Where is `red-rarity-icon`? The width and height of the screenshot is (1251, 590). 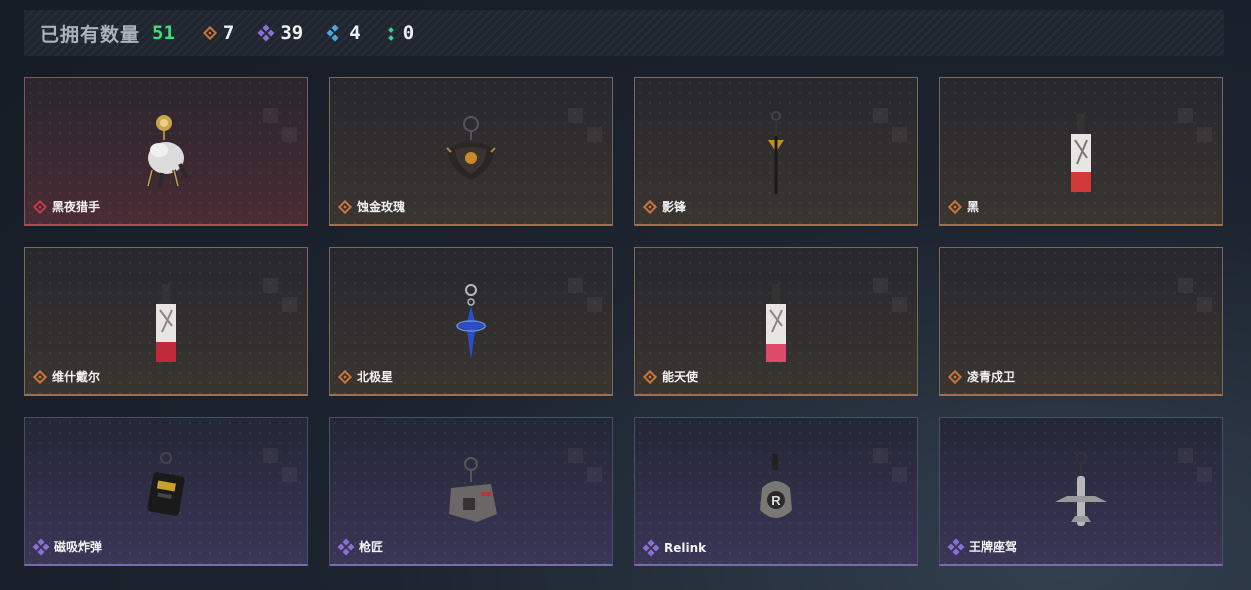 red-rarity-icon is located at coordinates (40, 206).